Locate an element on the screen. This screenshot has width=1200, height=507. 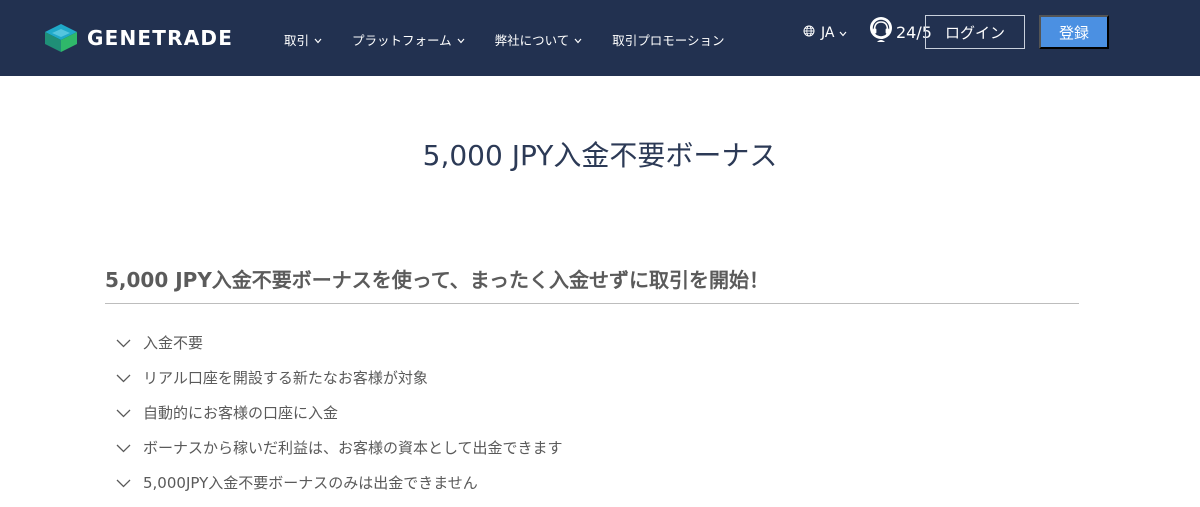
main-nav: 取引 プラットフォーム 弊社について 取引プロモーション is located at coordinates (504, 39).